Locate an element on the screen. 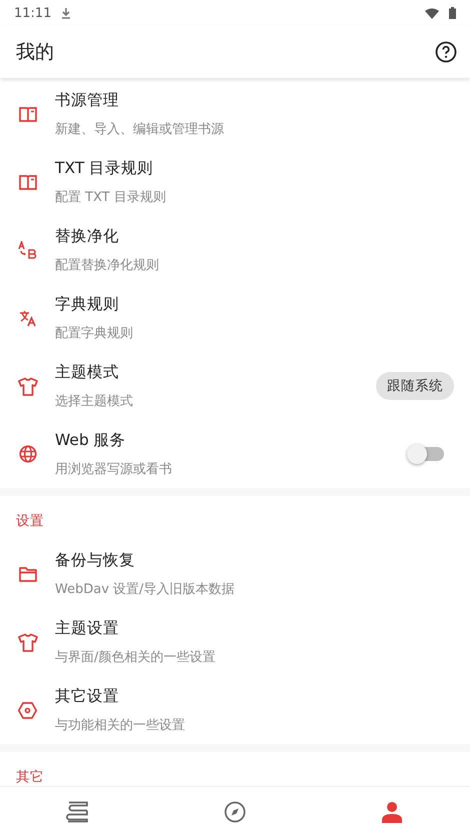  item-title: 书源管理 is located at coordinates (87, 100).